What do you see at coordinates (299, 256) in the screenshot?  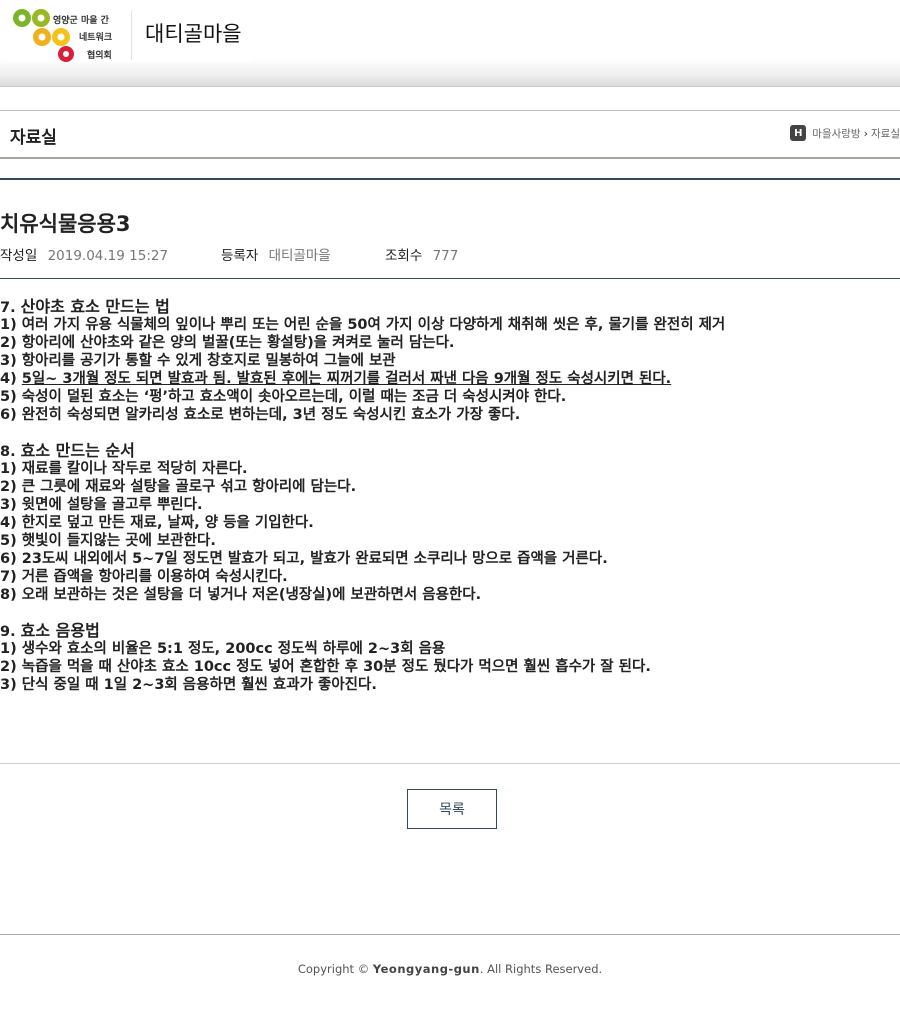 I see `author-value: 대티골마을` at bounding box center [299, 256].